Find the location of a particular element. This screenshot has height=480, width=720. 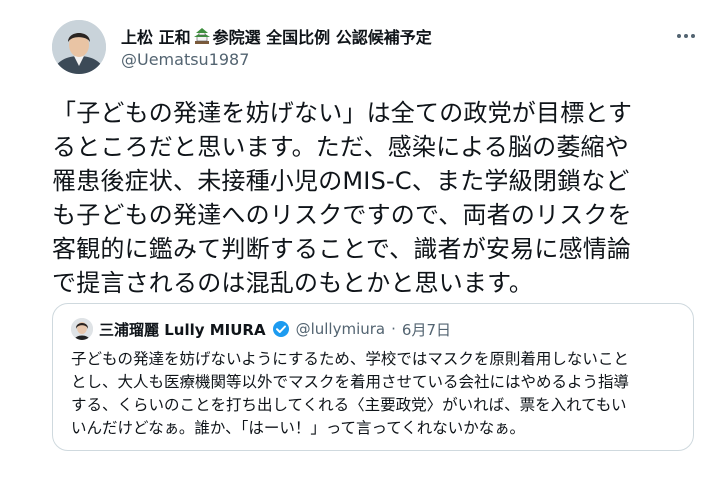

japanese-castle-icon is located at coordinates (202, 36).